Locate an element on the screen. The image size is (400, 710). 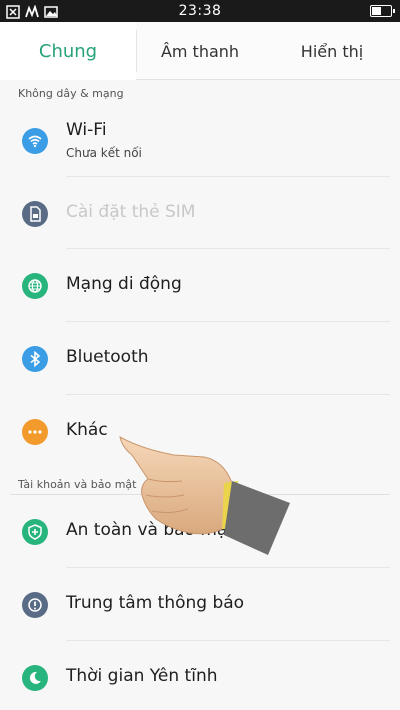
sim-label: Cài đặt thẻ SIM is located at coordinates (131, 212).